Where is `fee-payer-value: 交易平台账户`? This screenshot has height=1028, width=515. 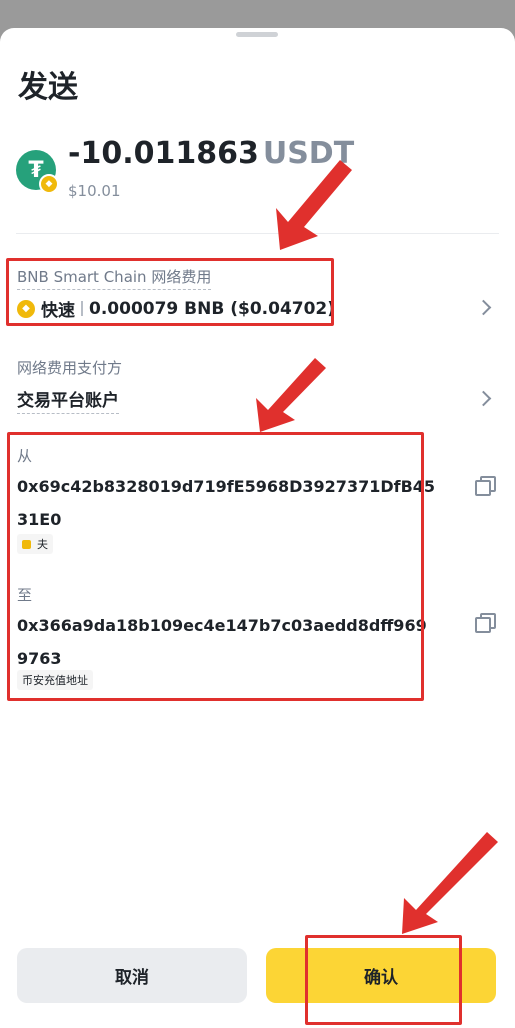 fee-payer-value: 交易平台账户 is located at coordinates (68, 400).